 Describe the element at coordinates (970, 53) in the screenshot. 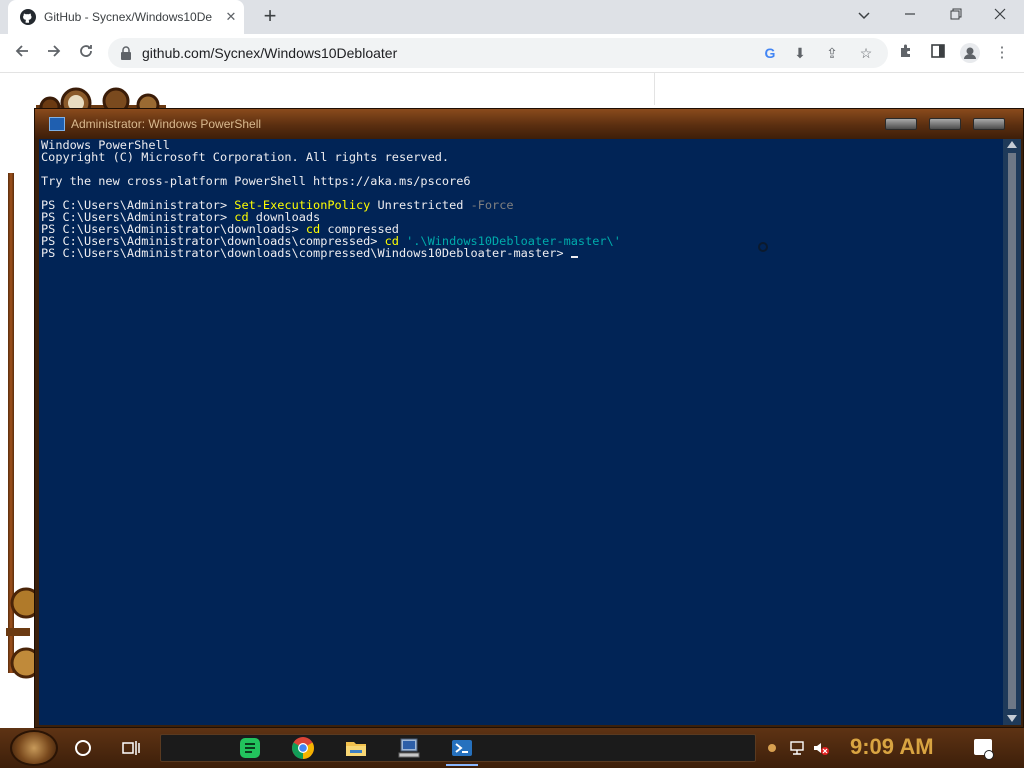

I see `profile-avatar-icon` at that location.